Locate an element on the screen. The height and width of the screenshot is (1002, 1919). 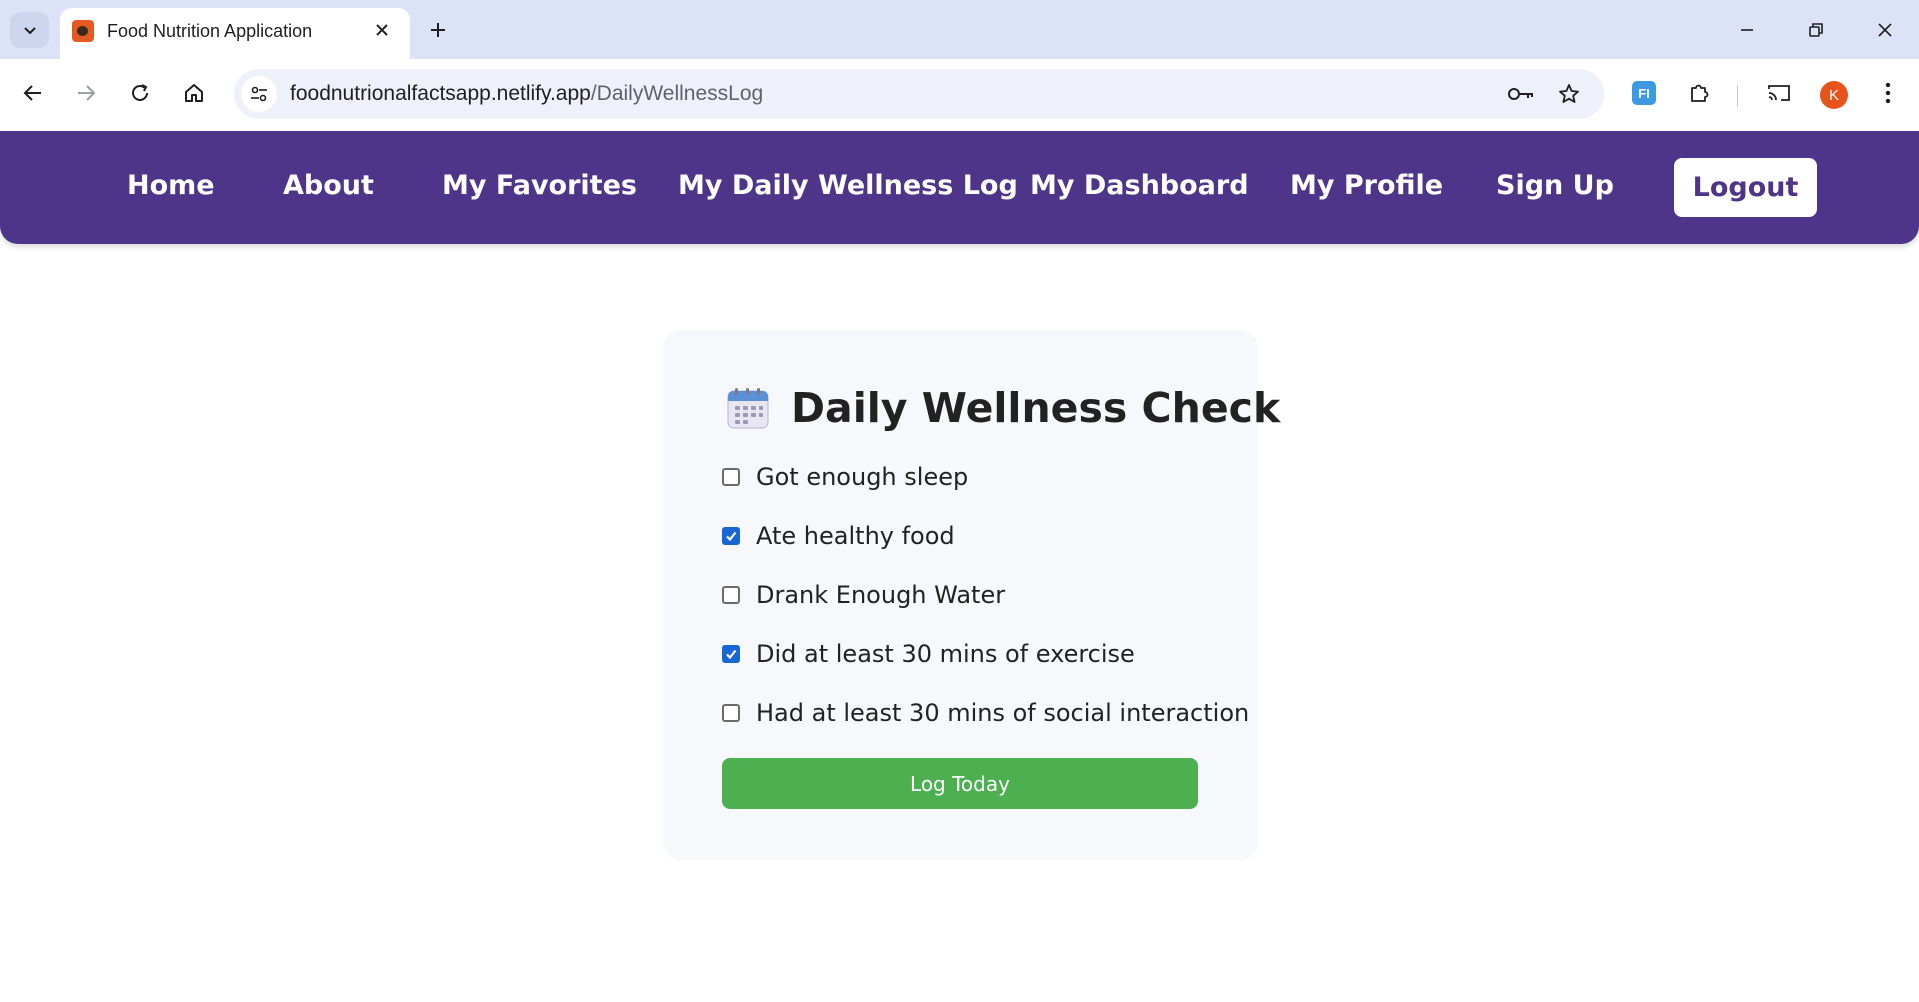
home-icon is located at coordinates (194, 93).